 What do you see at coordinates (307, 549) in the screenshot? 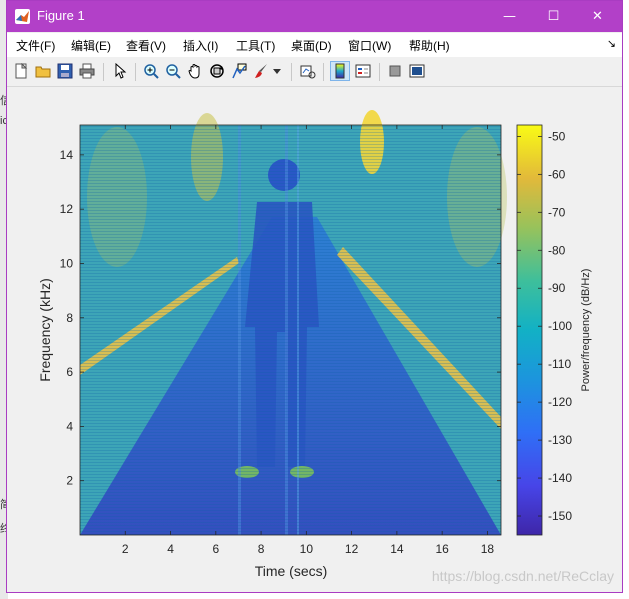
I see `x-tick-label: 10` at bounding box center [307, 549].